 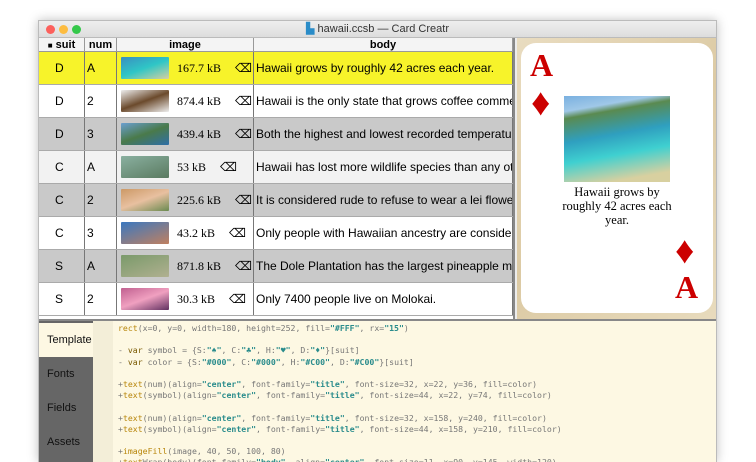 I want to click on minimize-button, so click(x=63, y=29).